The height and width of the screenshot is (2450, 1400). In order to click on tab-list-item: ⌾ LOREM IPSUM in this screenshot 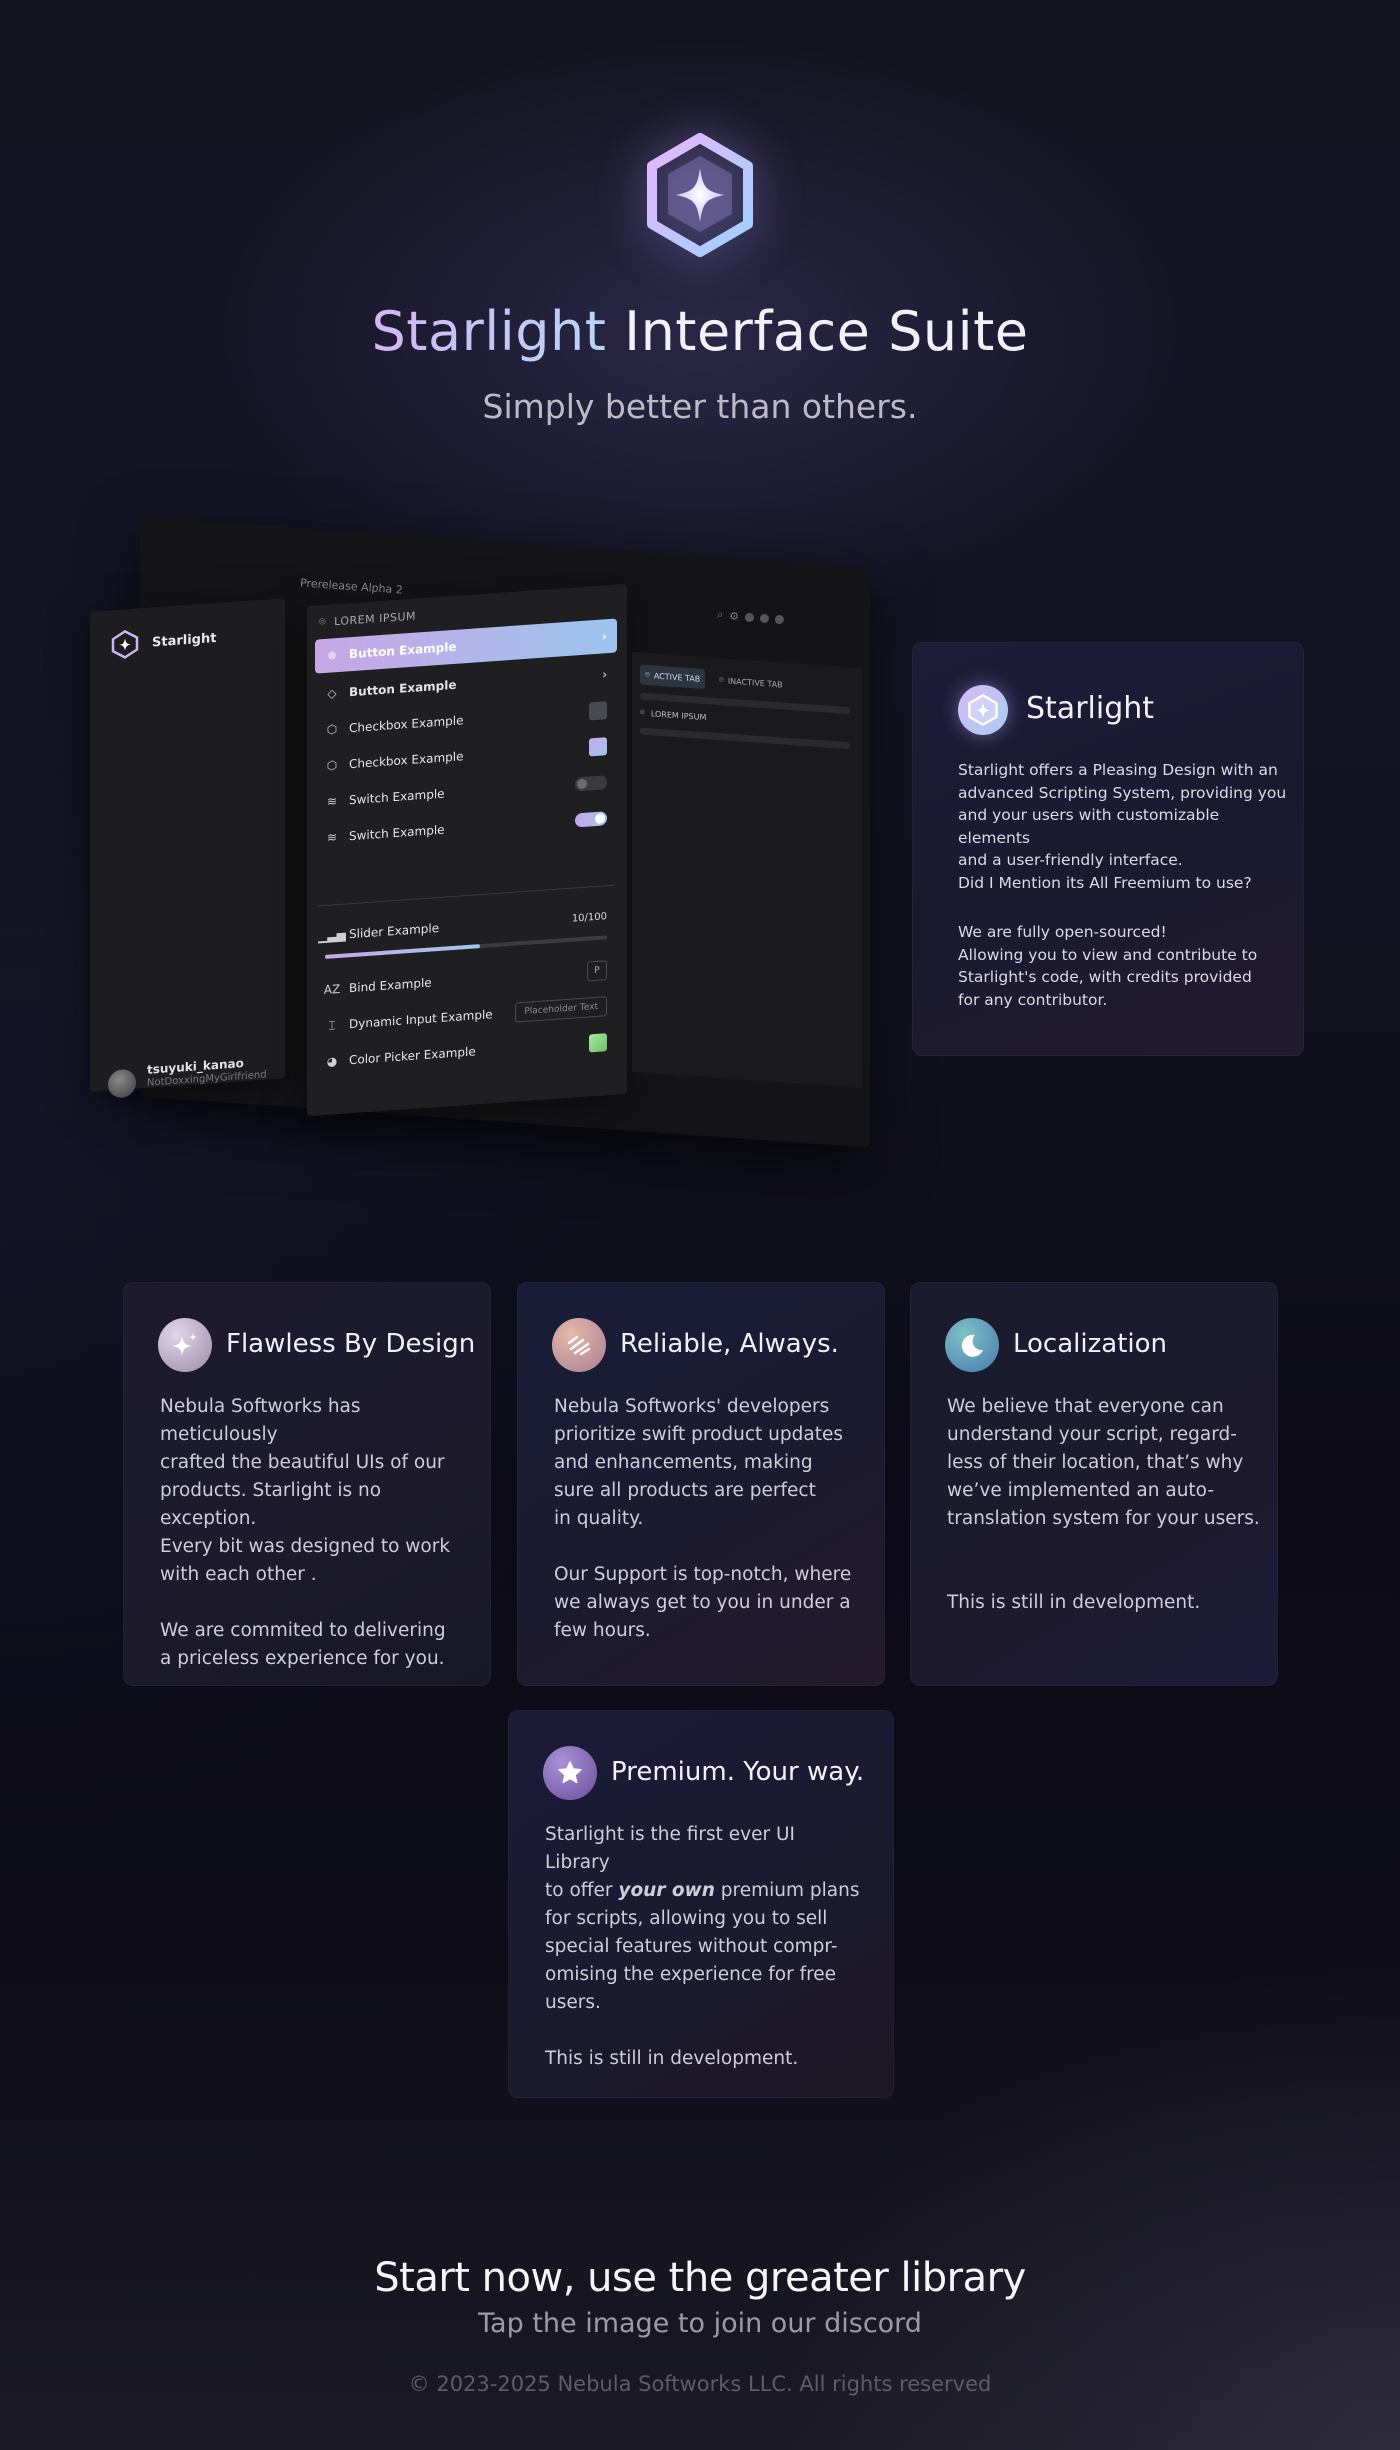, I will do `click(673, 715)`.